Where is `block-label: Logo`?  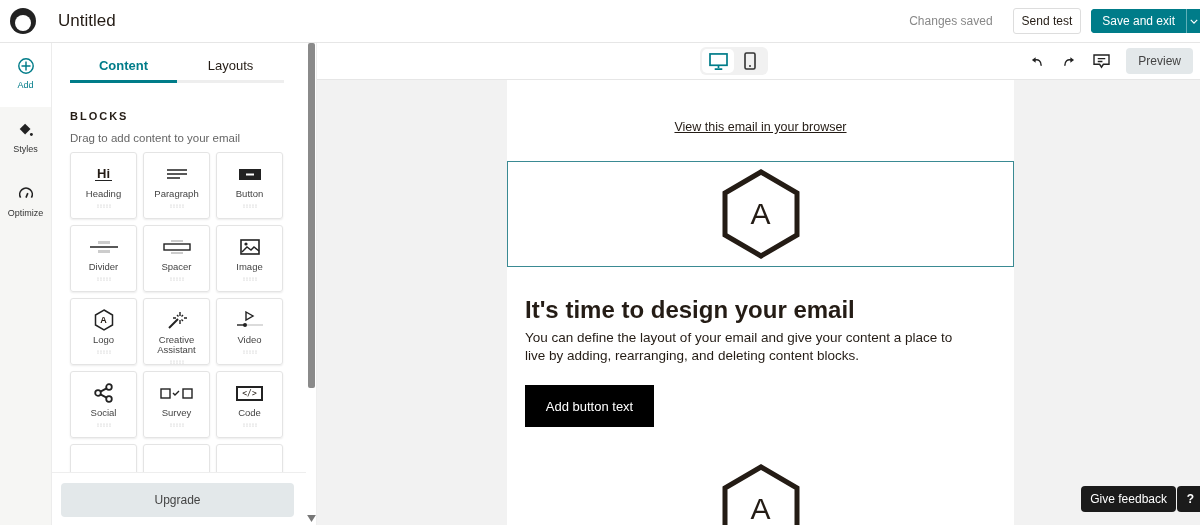
block-label: Logo is located at coordinates (103, 340).